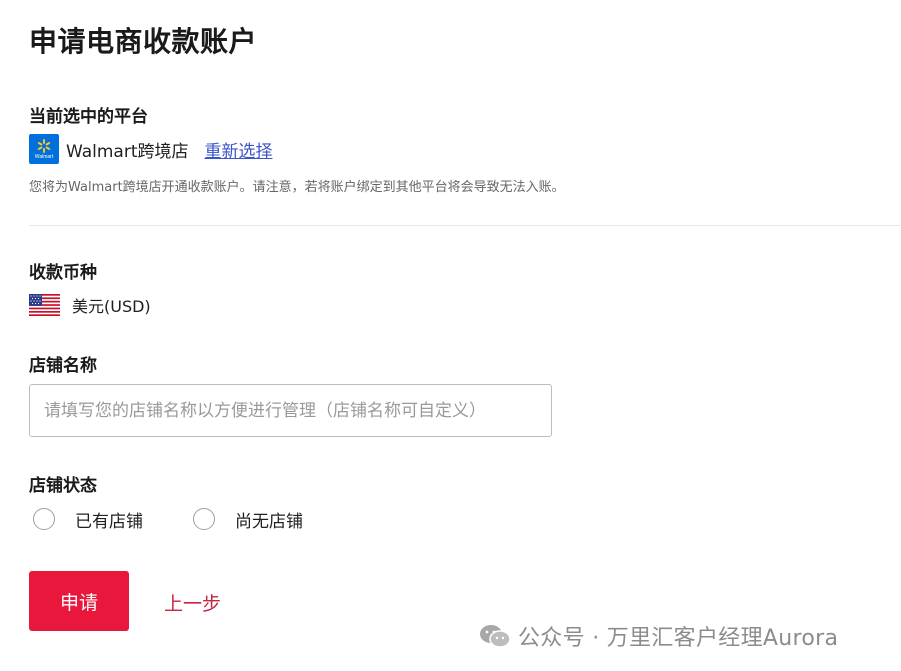  Describe the element at coordinates (88, 117) in the screenshot. I see `platform-section-label: 当前选中的平台` at that location.